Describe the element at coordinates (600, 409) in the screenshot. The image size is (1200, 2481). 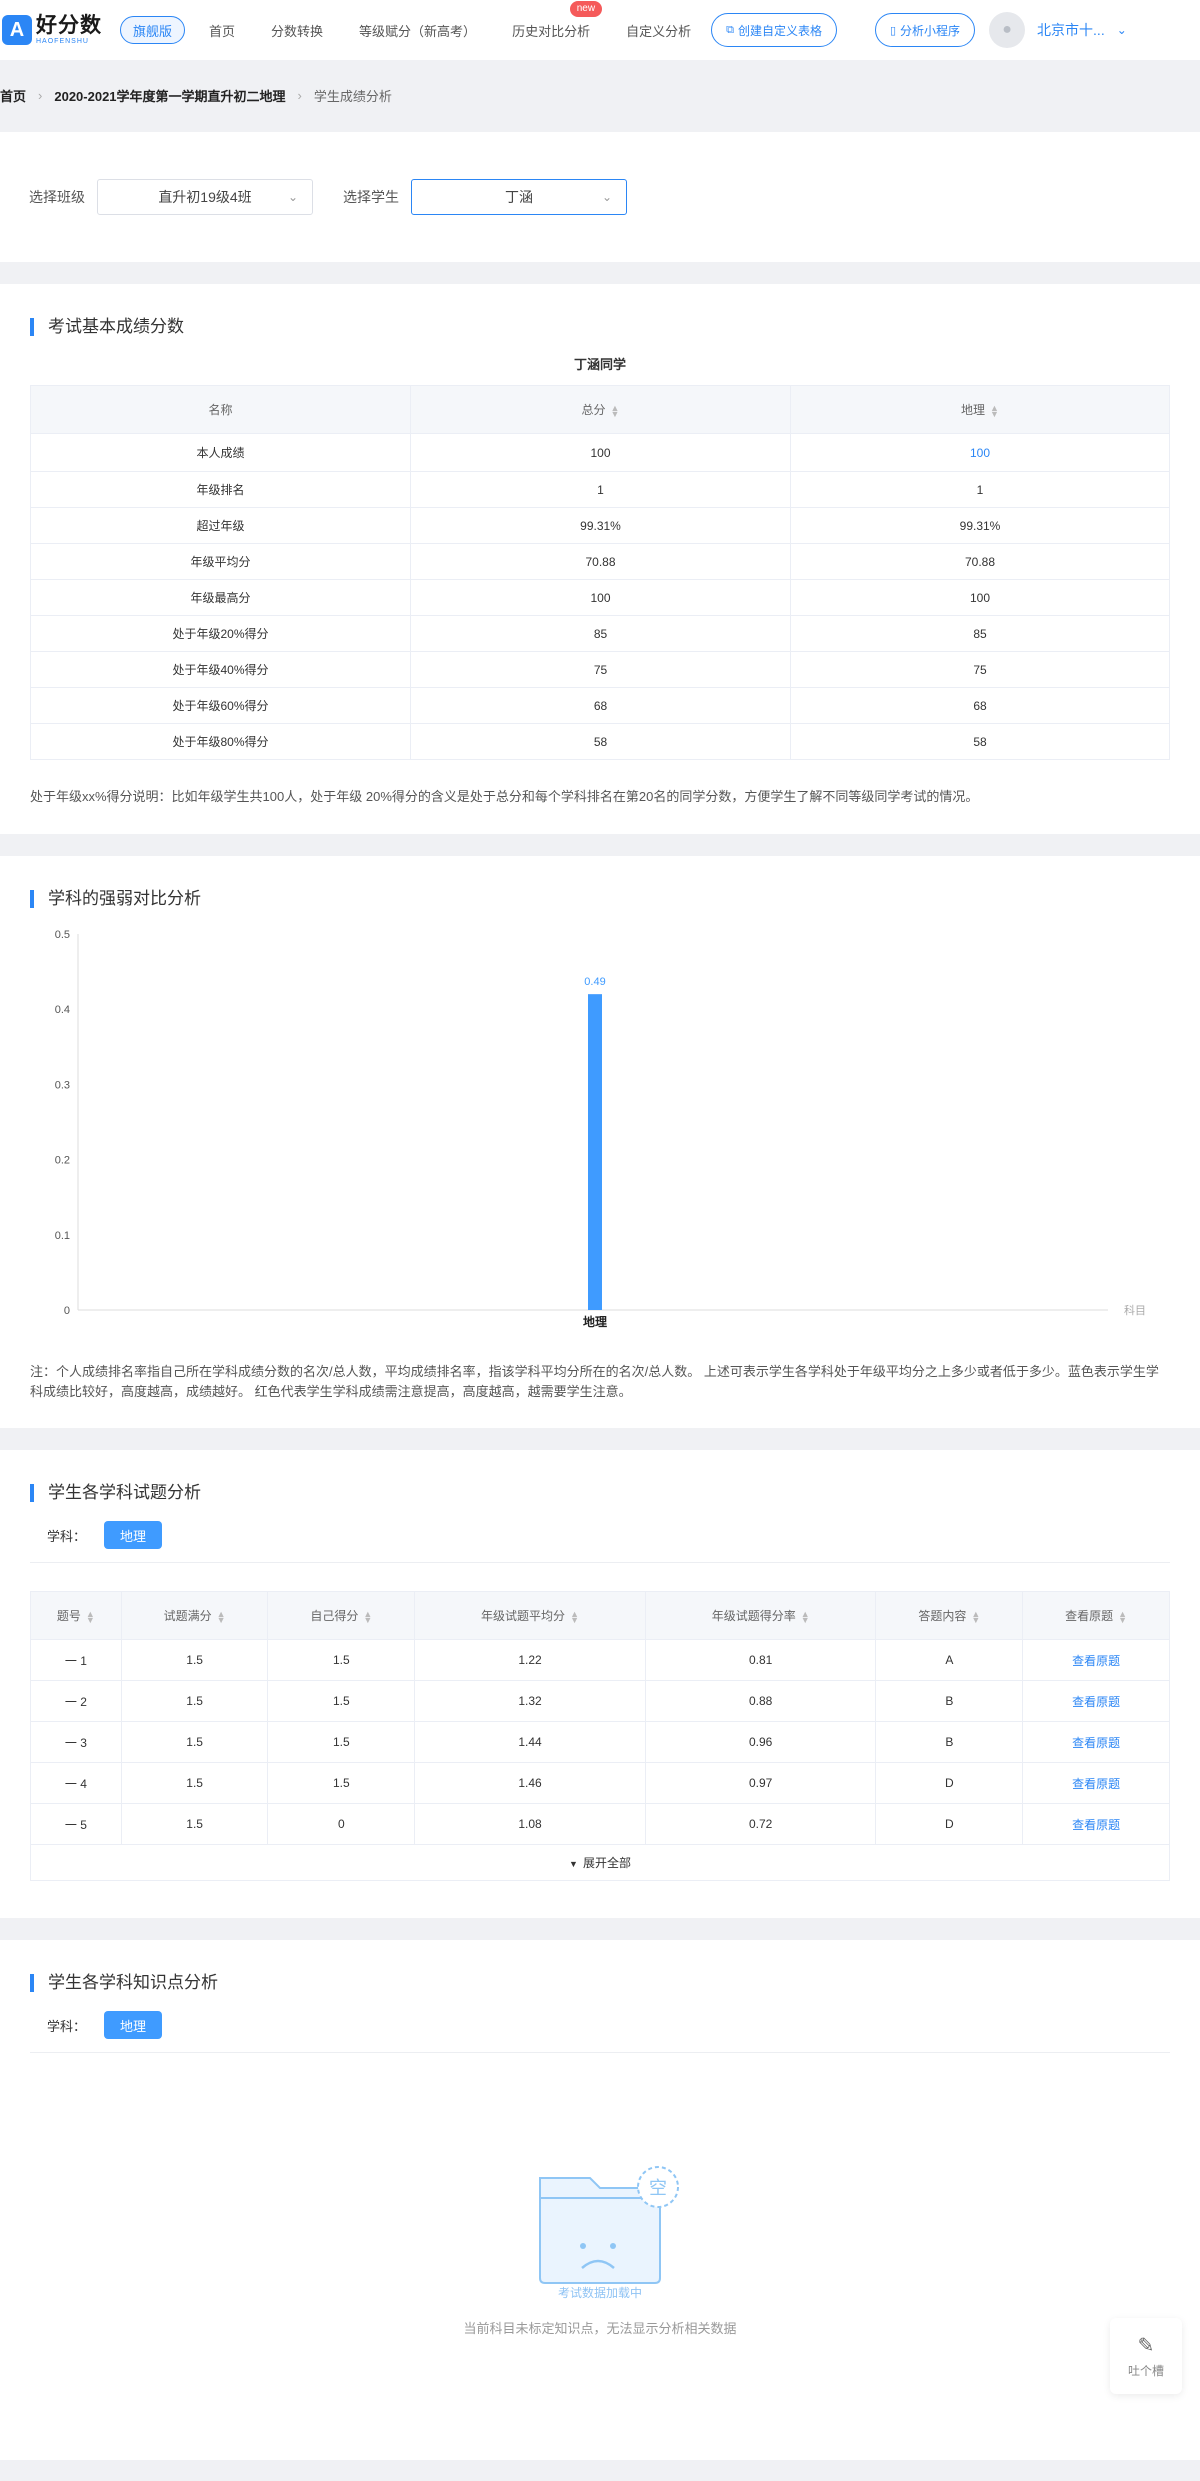
I see `column-header-total: 总分 ▲ ▼` at that location.